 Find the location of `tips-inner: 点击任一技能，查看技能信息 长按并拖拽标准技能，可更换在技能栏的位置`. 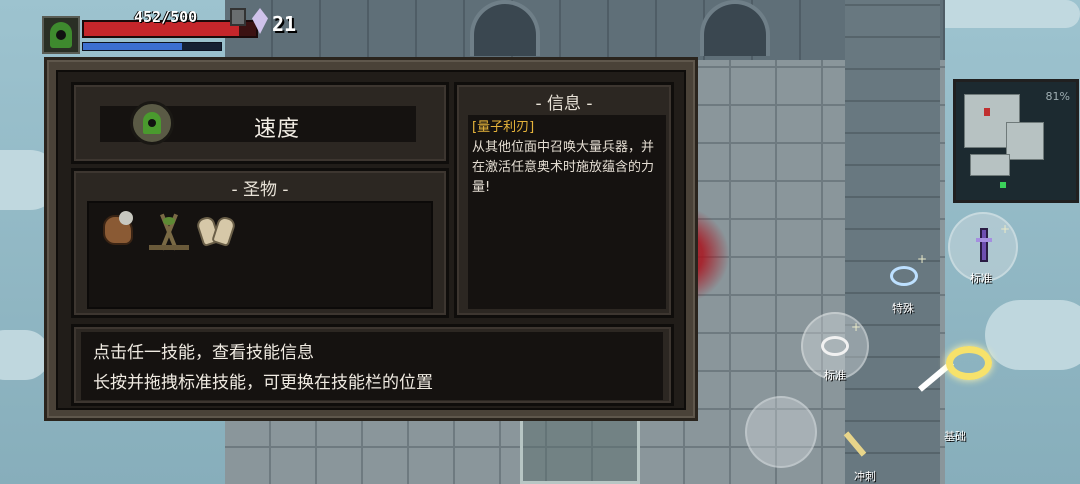

tips-inner: 点击任一技能，查看技能信息 长按并拖拽标准技能，可更换在技能栏的位置 is located at coordinates (372, 366).